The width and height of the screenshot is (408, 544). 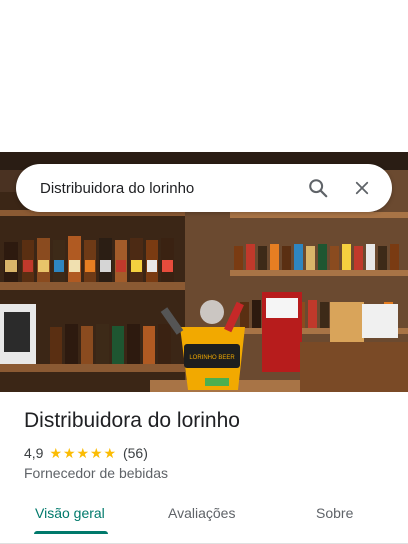 What do you see at coordinates (212, 358) in the screenshot?
I see `bucket-label: LORINHO BEER` at bounding box center [212, 358].